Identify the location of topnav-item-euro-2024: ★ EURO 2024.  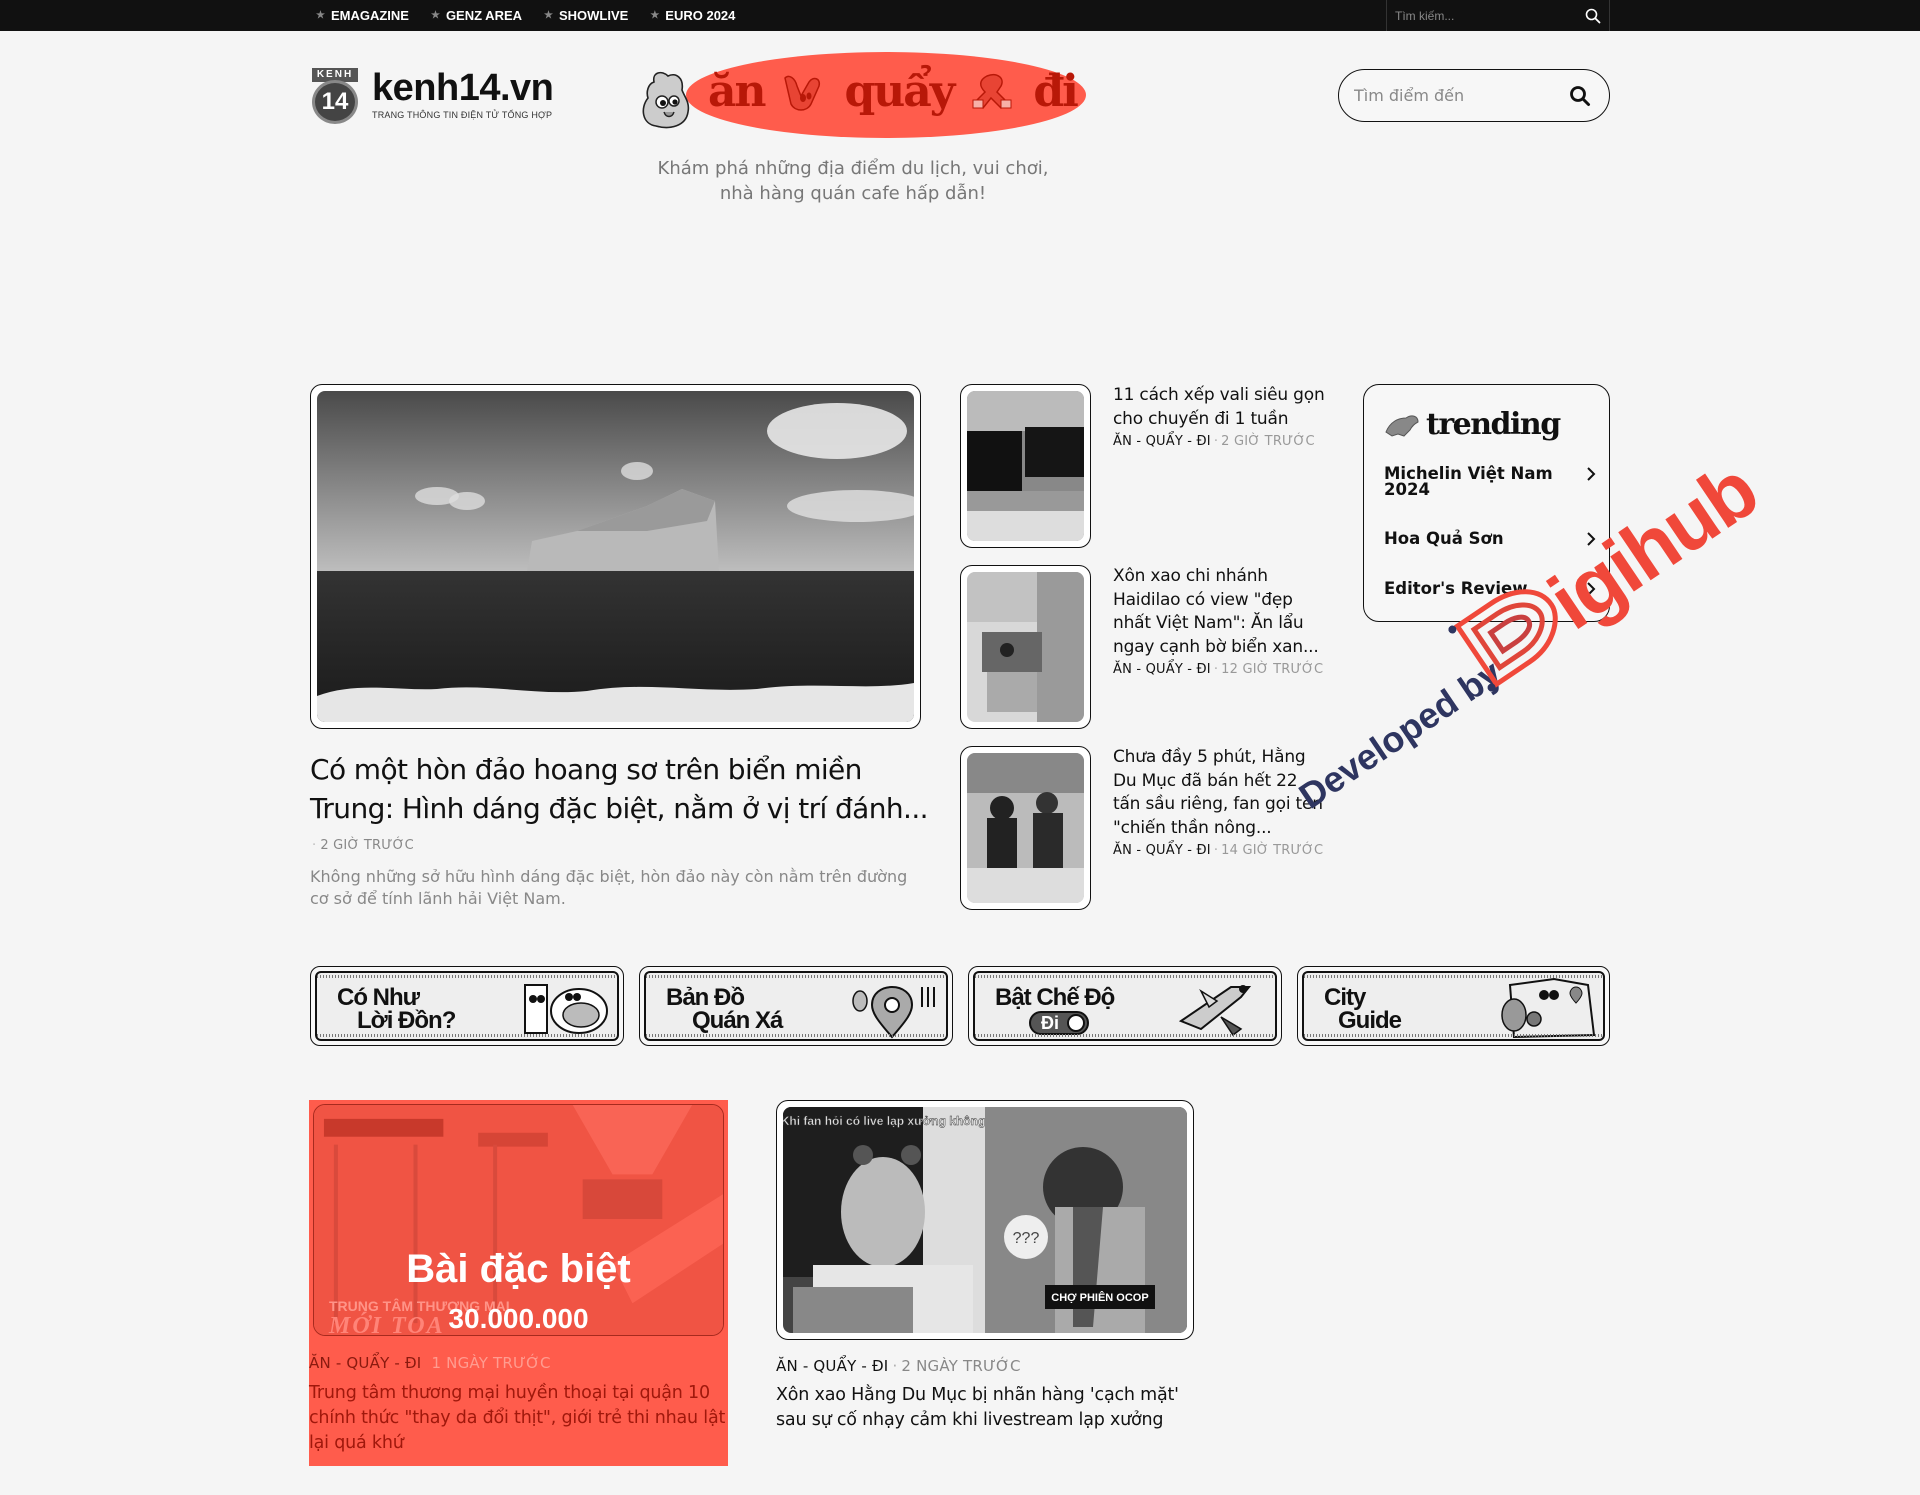
(692, 15).